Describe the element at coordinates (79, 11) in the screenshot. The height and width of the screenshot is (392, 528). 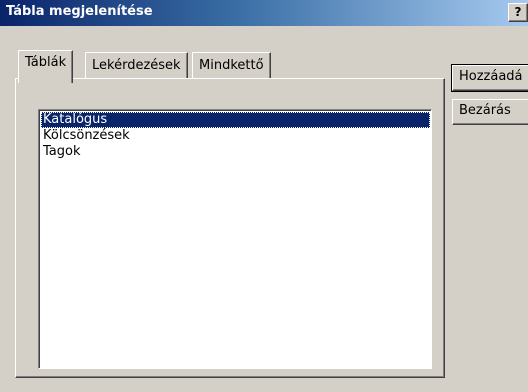
I see `dialog-title: Tábla megjelenítése` at that location.